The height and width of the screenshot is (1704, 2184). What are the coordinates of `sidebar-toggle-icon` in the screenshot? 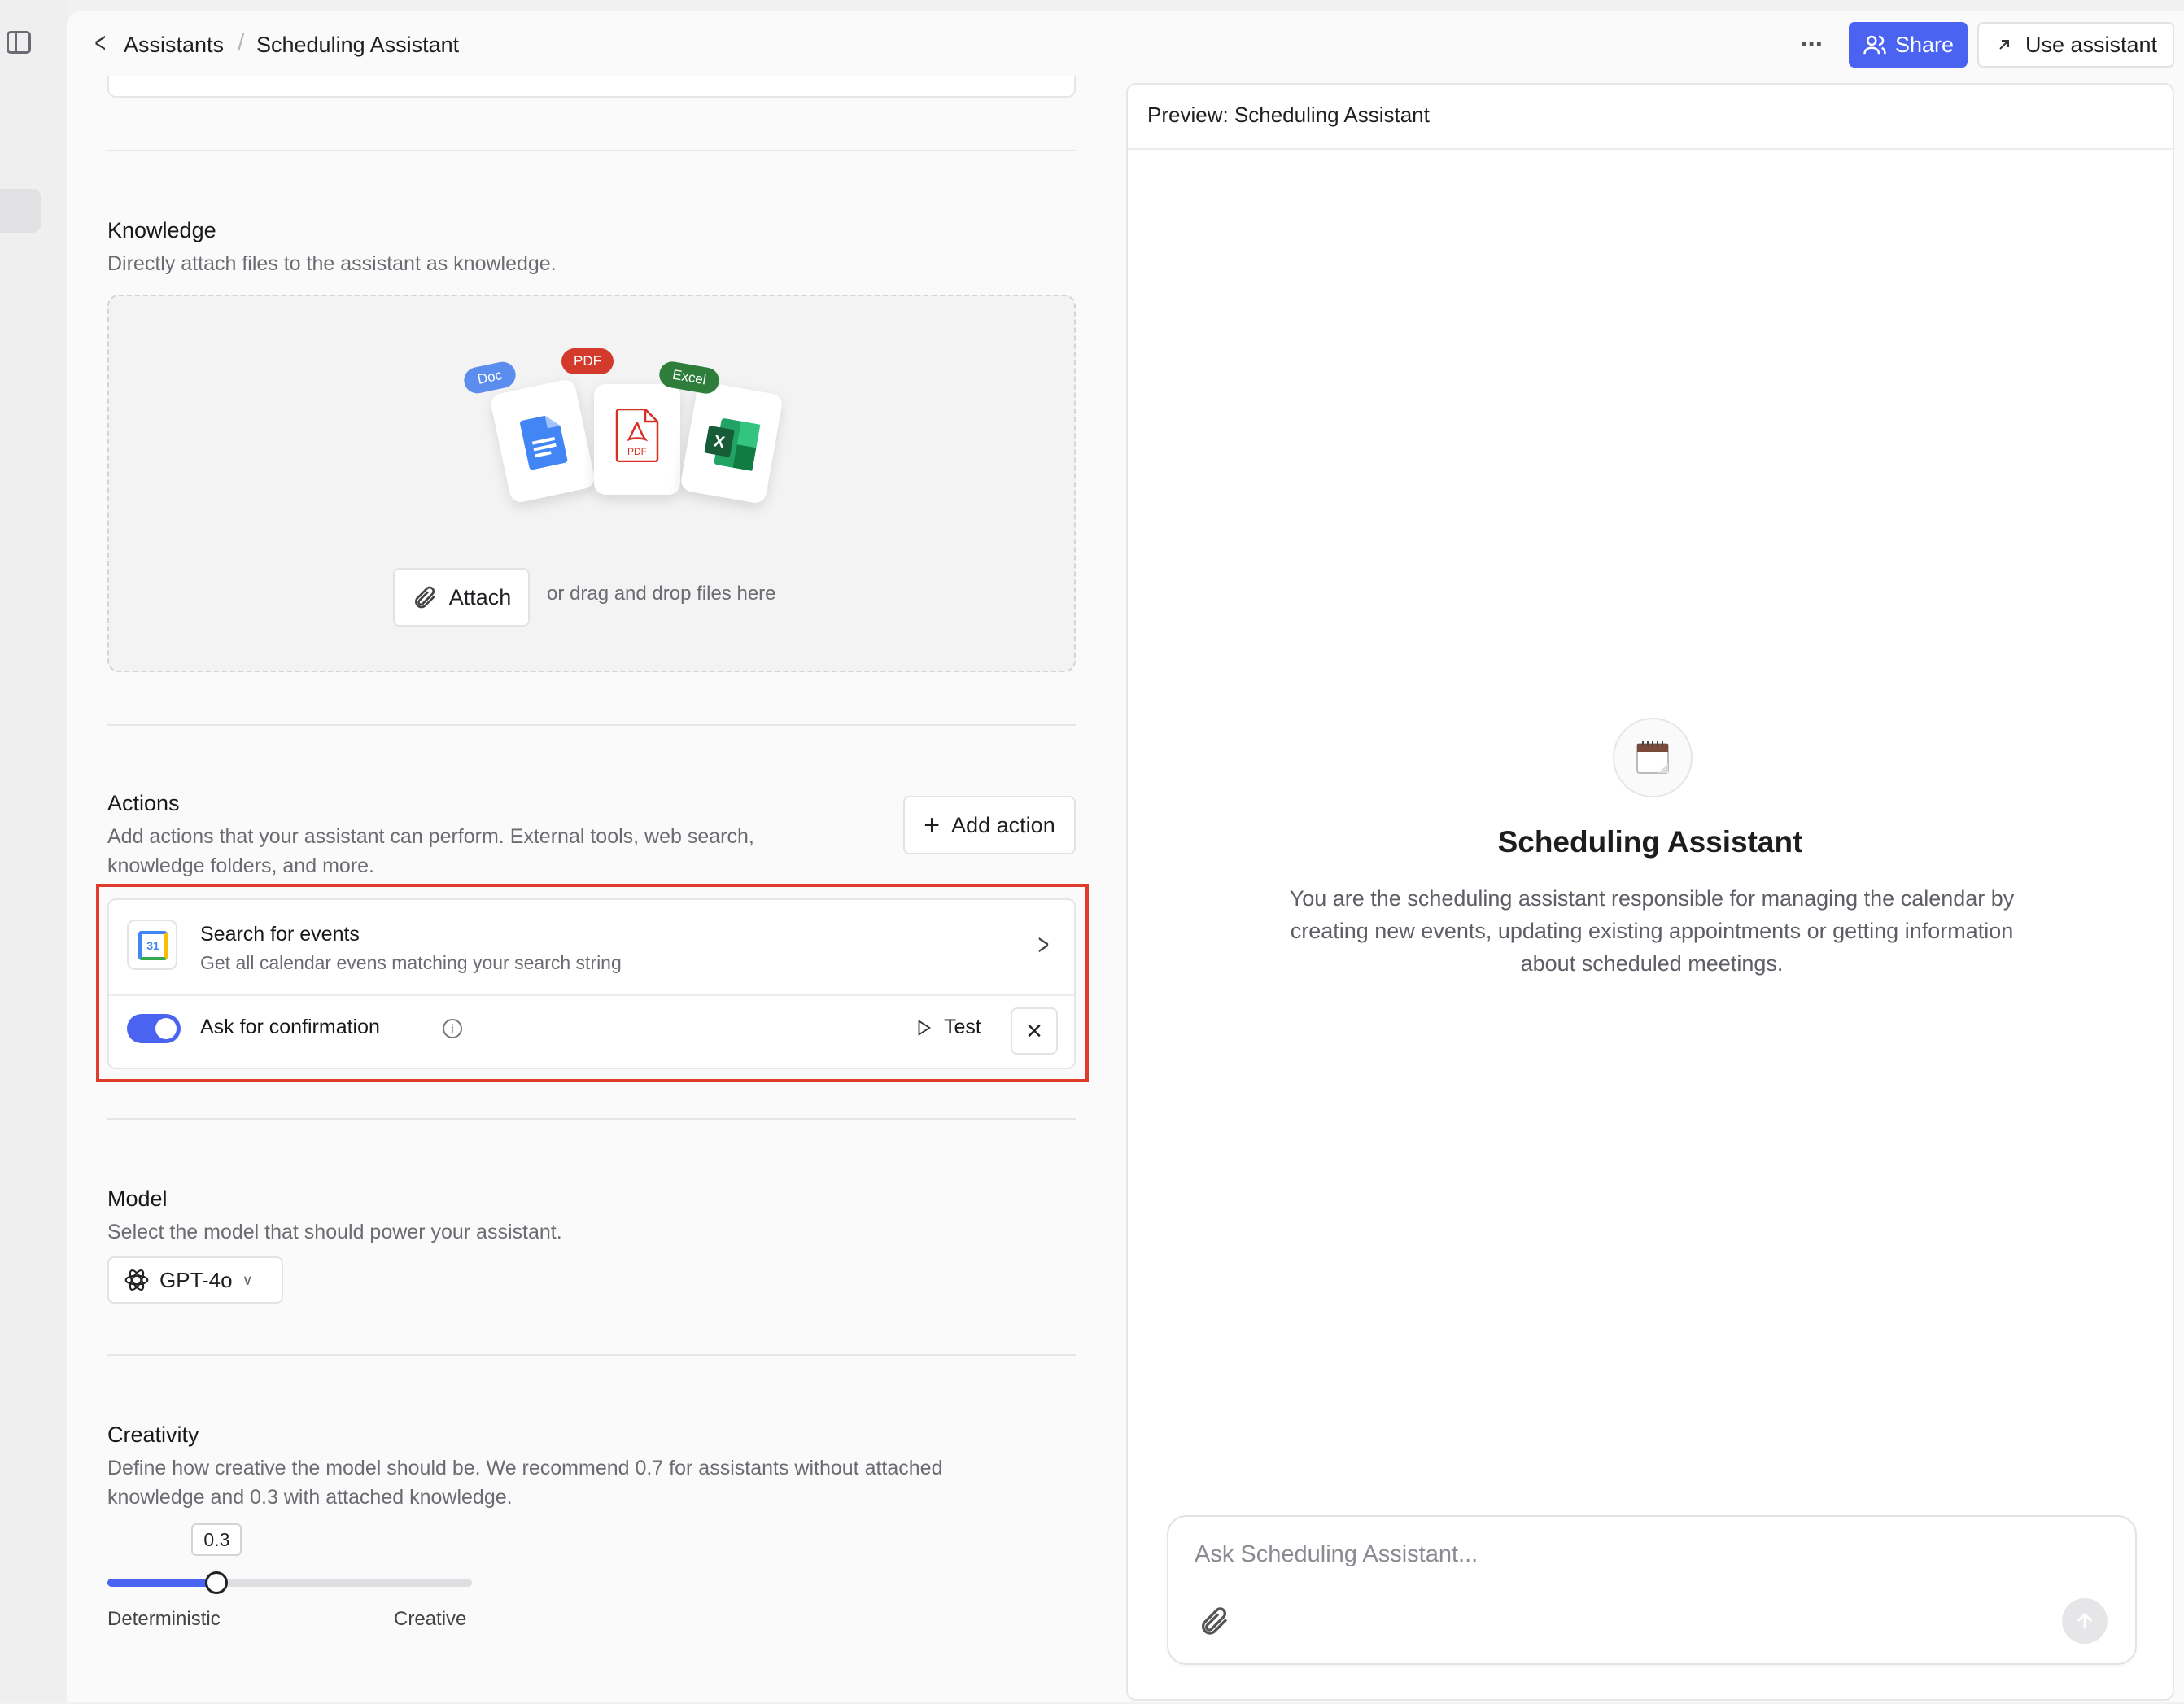 It's located at (19, 42).